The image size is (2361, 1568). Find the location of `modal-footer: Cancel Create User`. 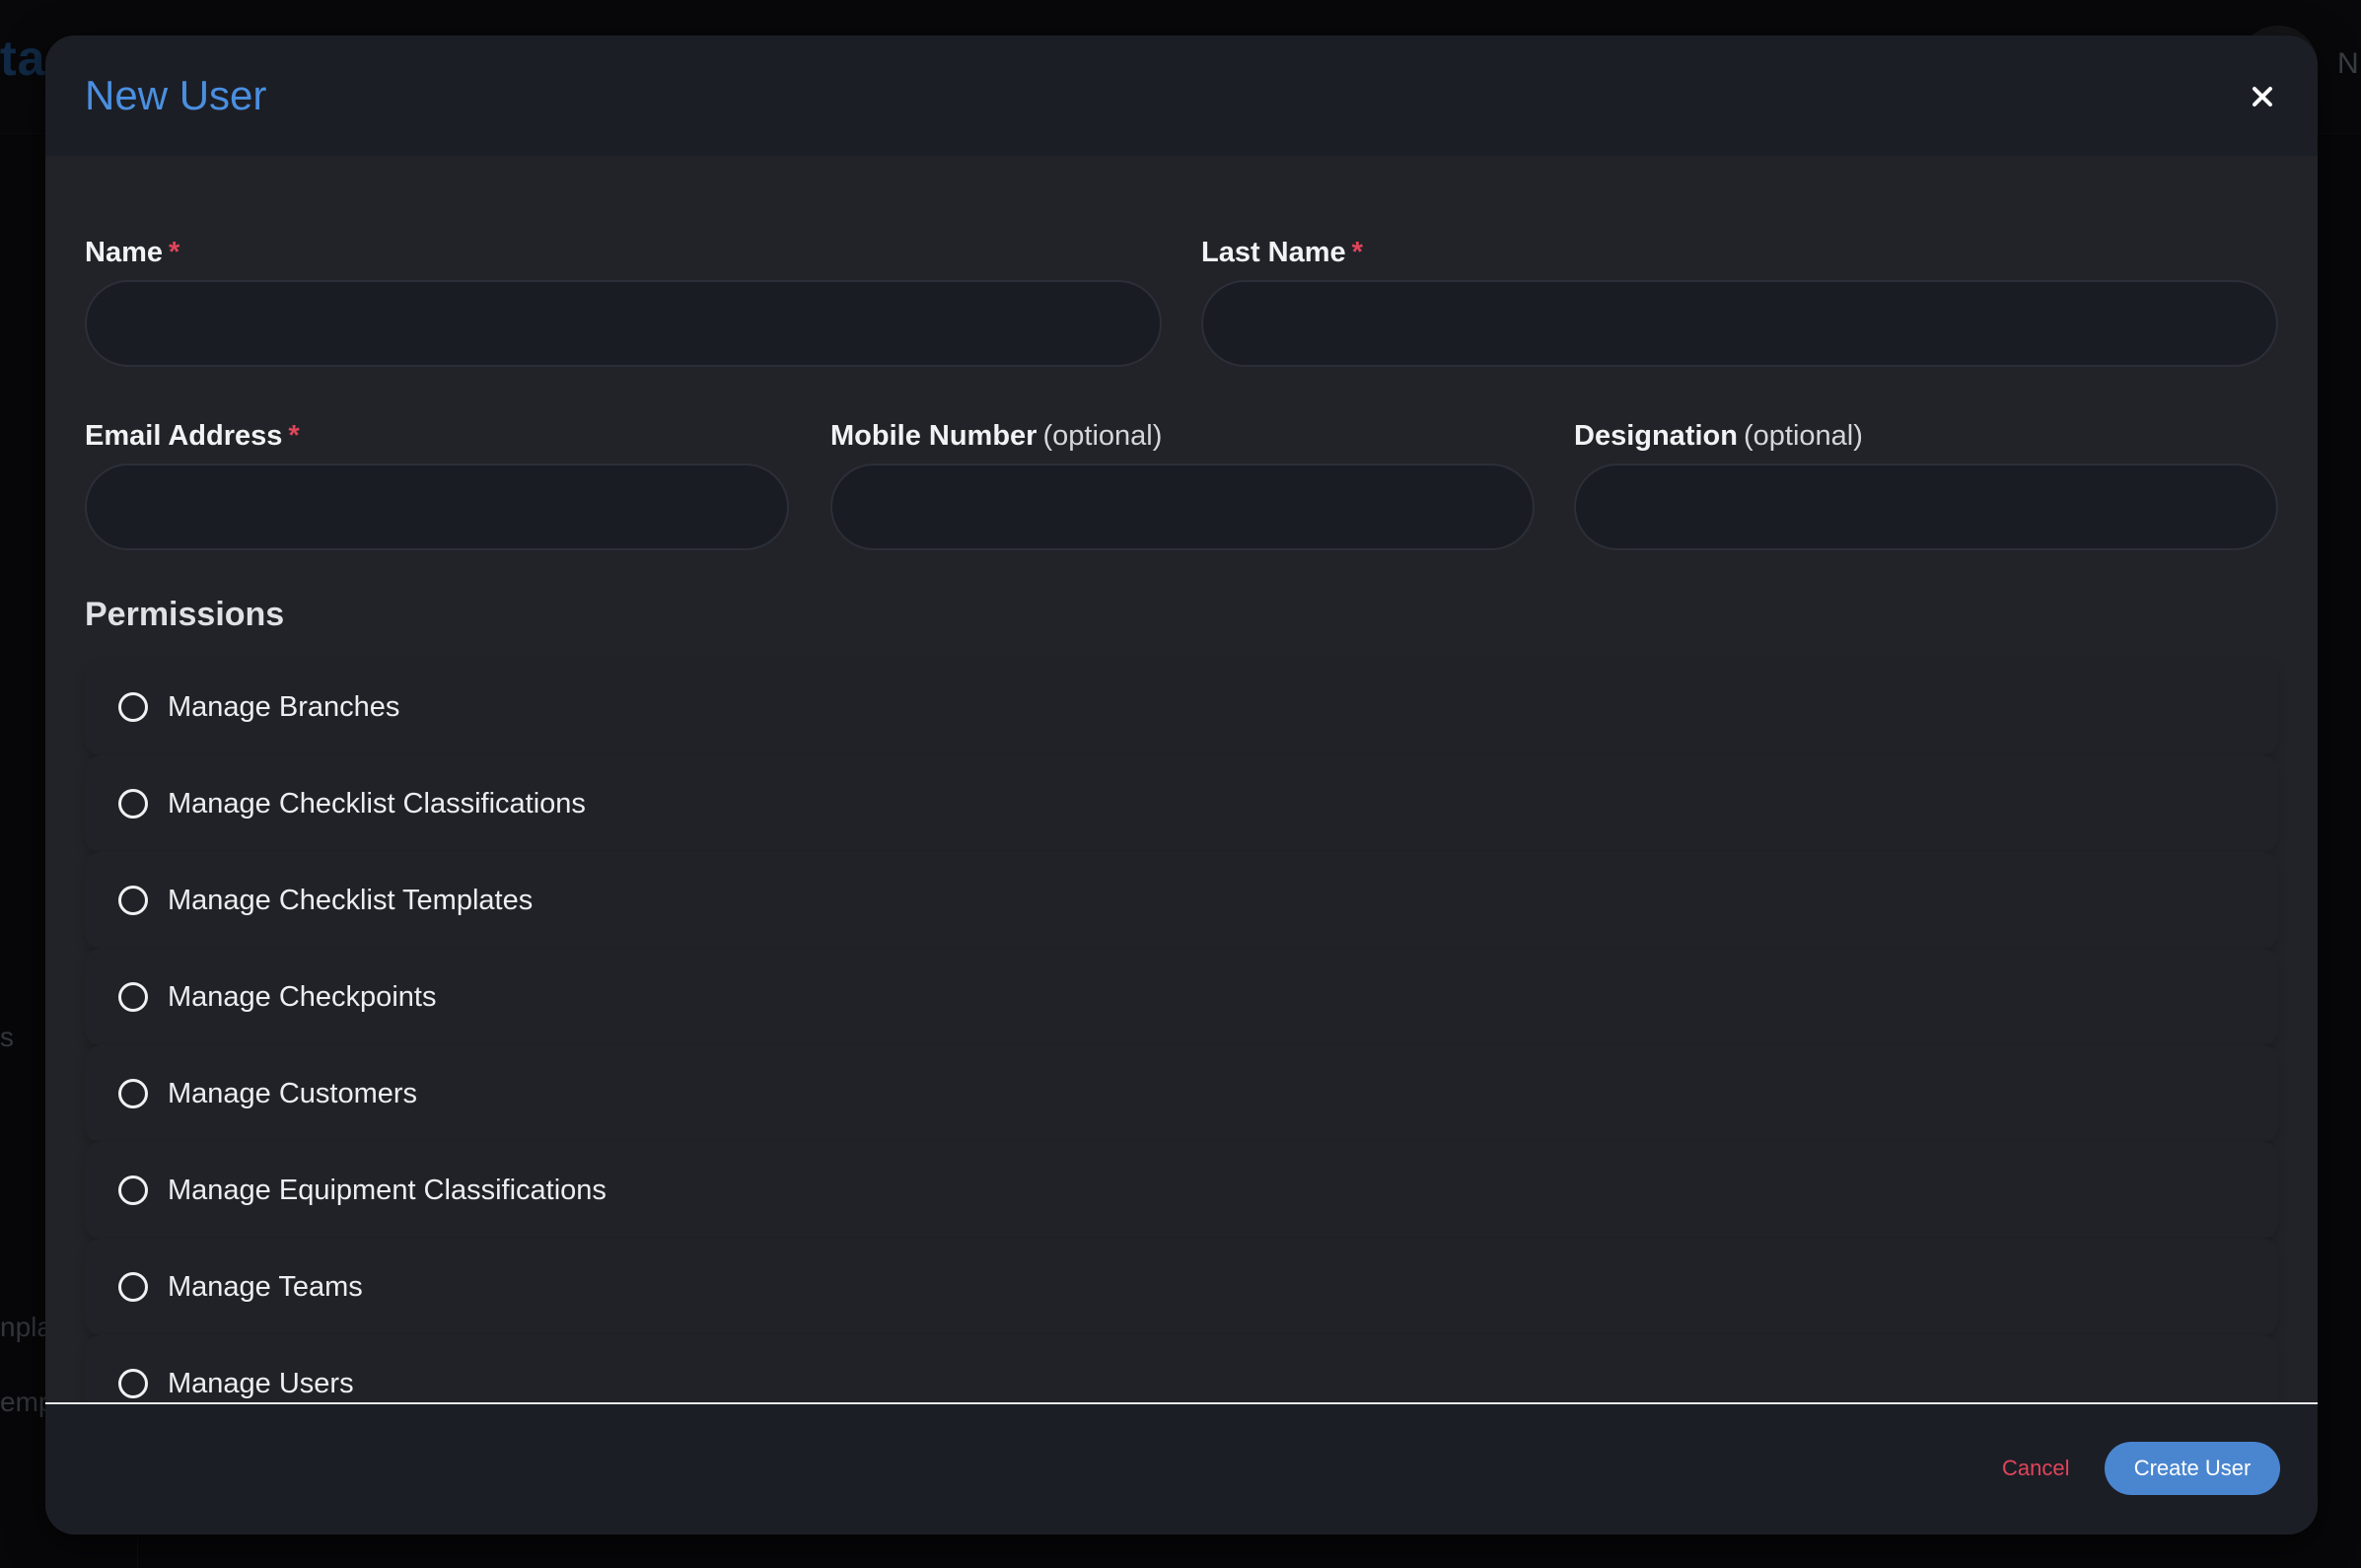

modal-footer: Cancel Create User is located at coordinates (1181, 1468).